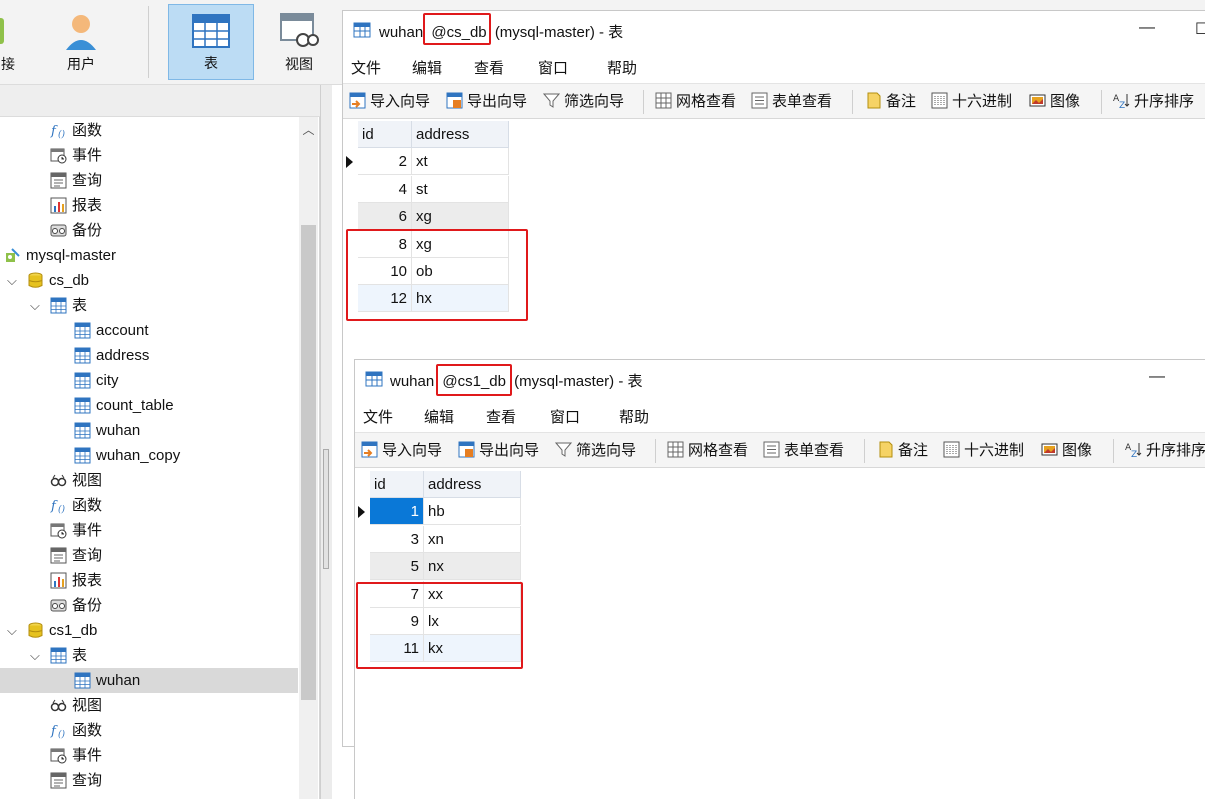 This screenshot has width=1205, height=799. Describe the element at coordinates (58, 480) in the screenshot. I see `view-icon` at that location.